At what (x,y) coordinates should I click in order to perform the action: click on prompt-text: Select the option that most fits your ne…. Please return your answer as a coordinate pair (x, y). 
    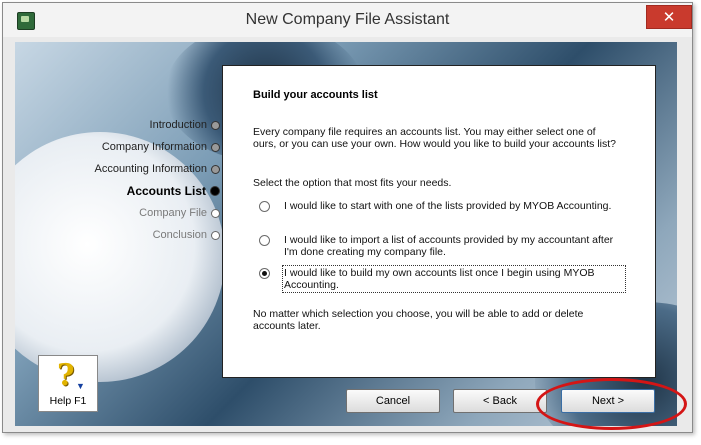
    Looking at the image, I should click on (352, 183).